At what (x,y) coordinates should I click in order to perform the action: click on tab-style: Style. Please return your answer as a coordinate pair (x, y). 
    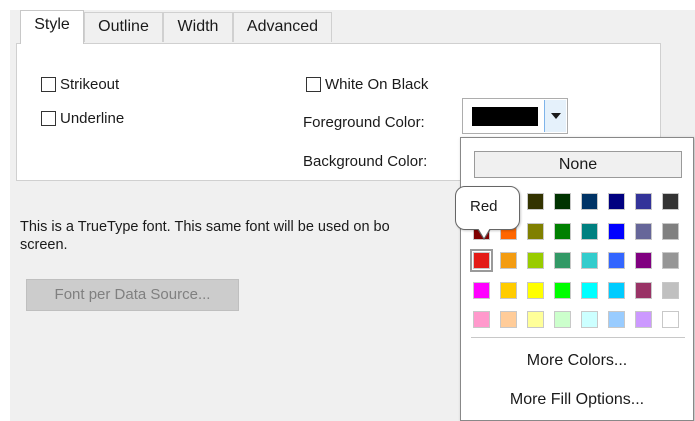
    Looking at the image, I should click on (52, 27).